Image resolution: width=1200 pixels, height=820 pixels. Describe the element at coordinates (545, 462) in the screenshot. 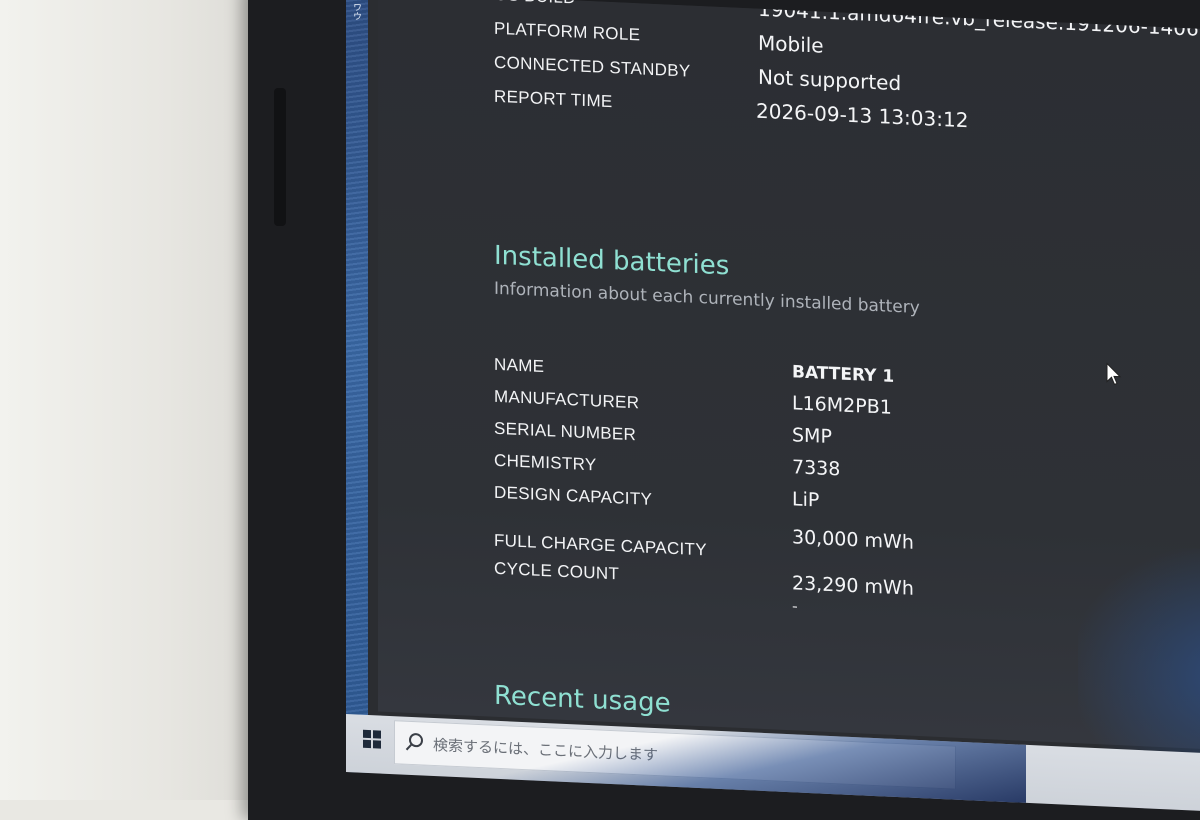

I see `battery-label-chemistry: CHEMISTRY` at that location.